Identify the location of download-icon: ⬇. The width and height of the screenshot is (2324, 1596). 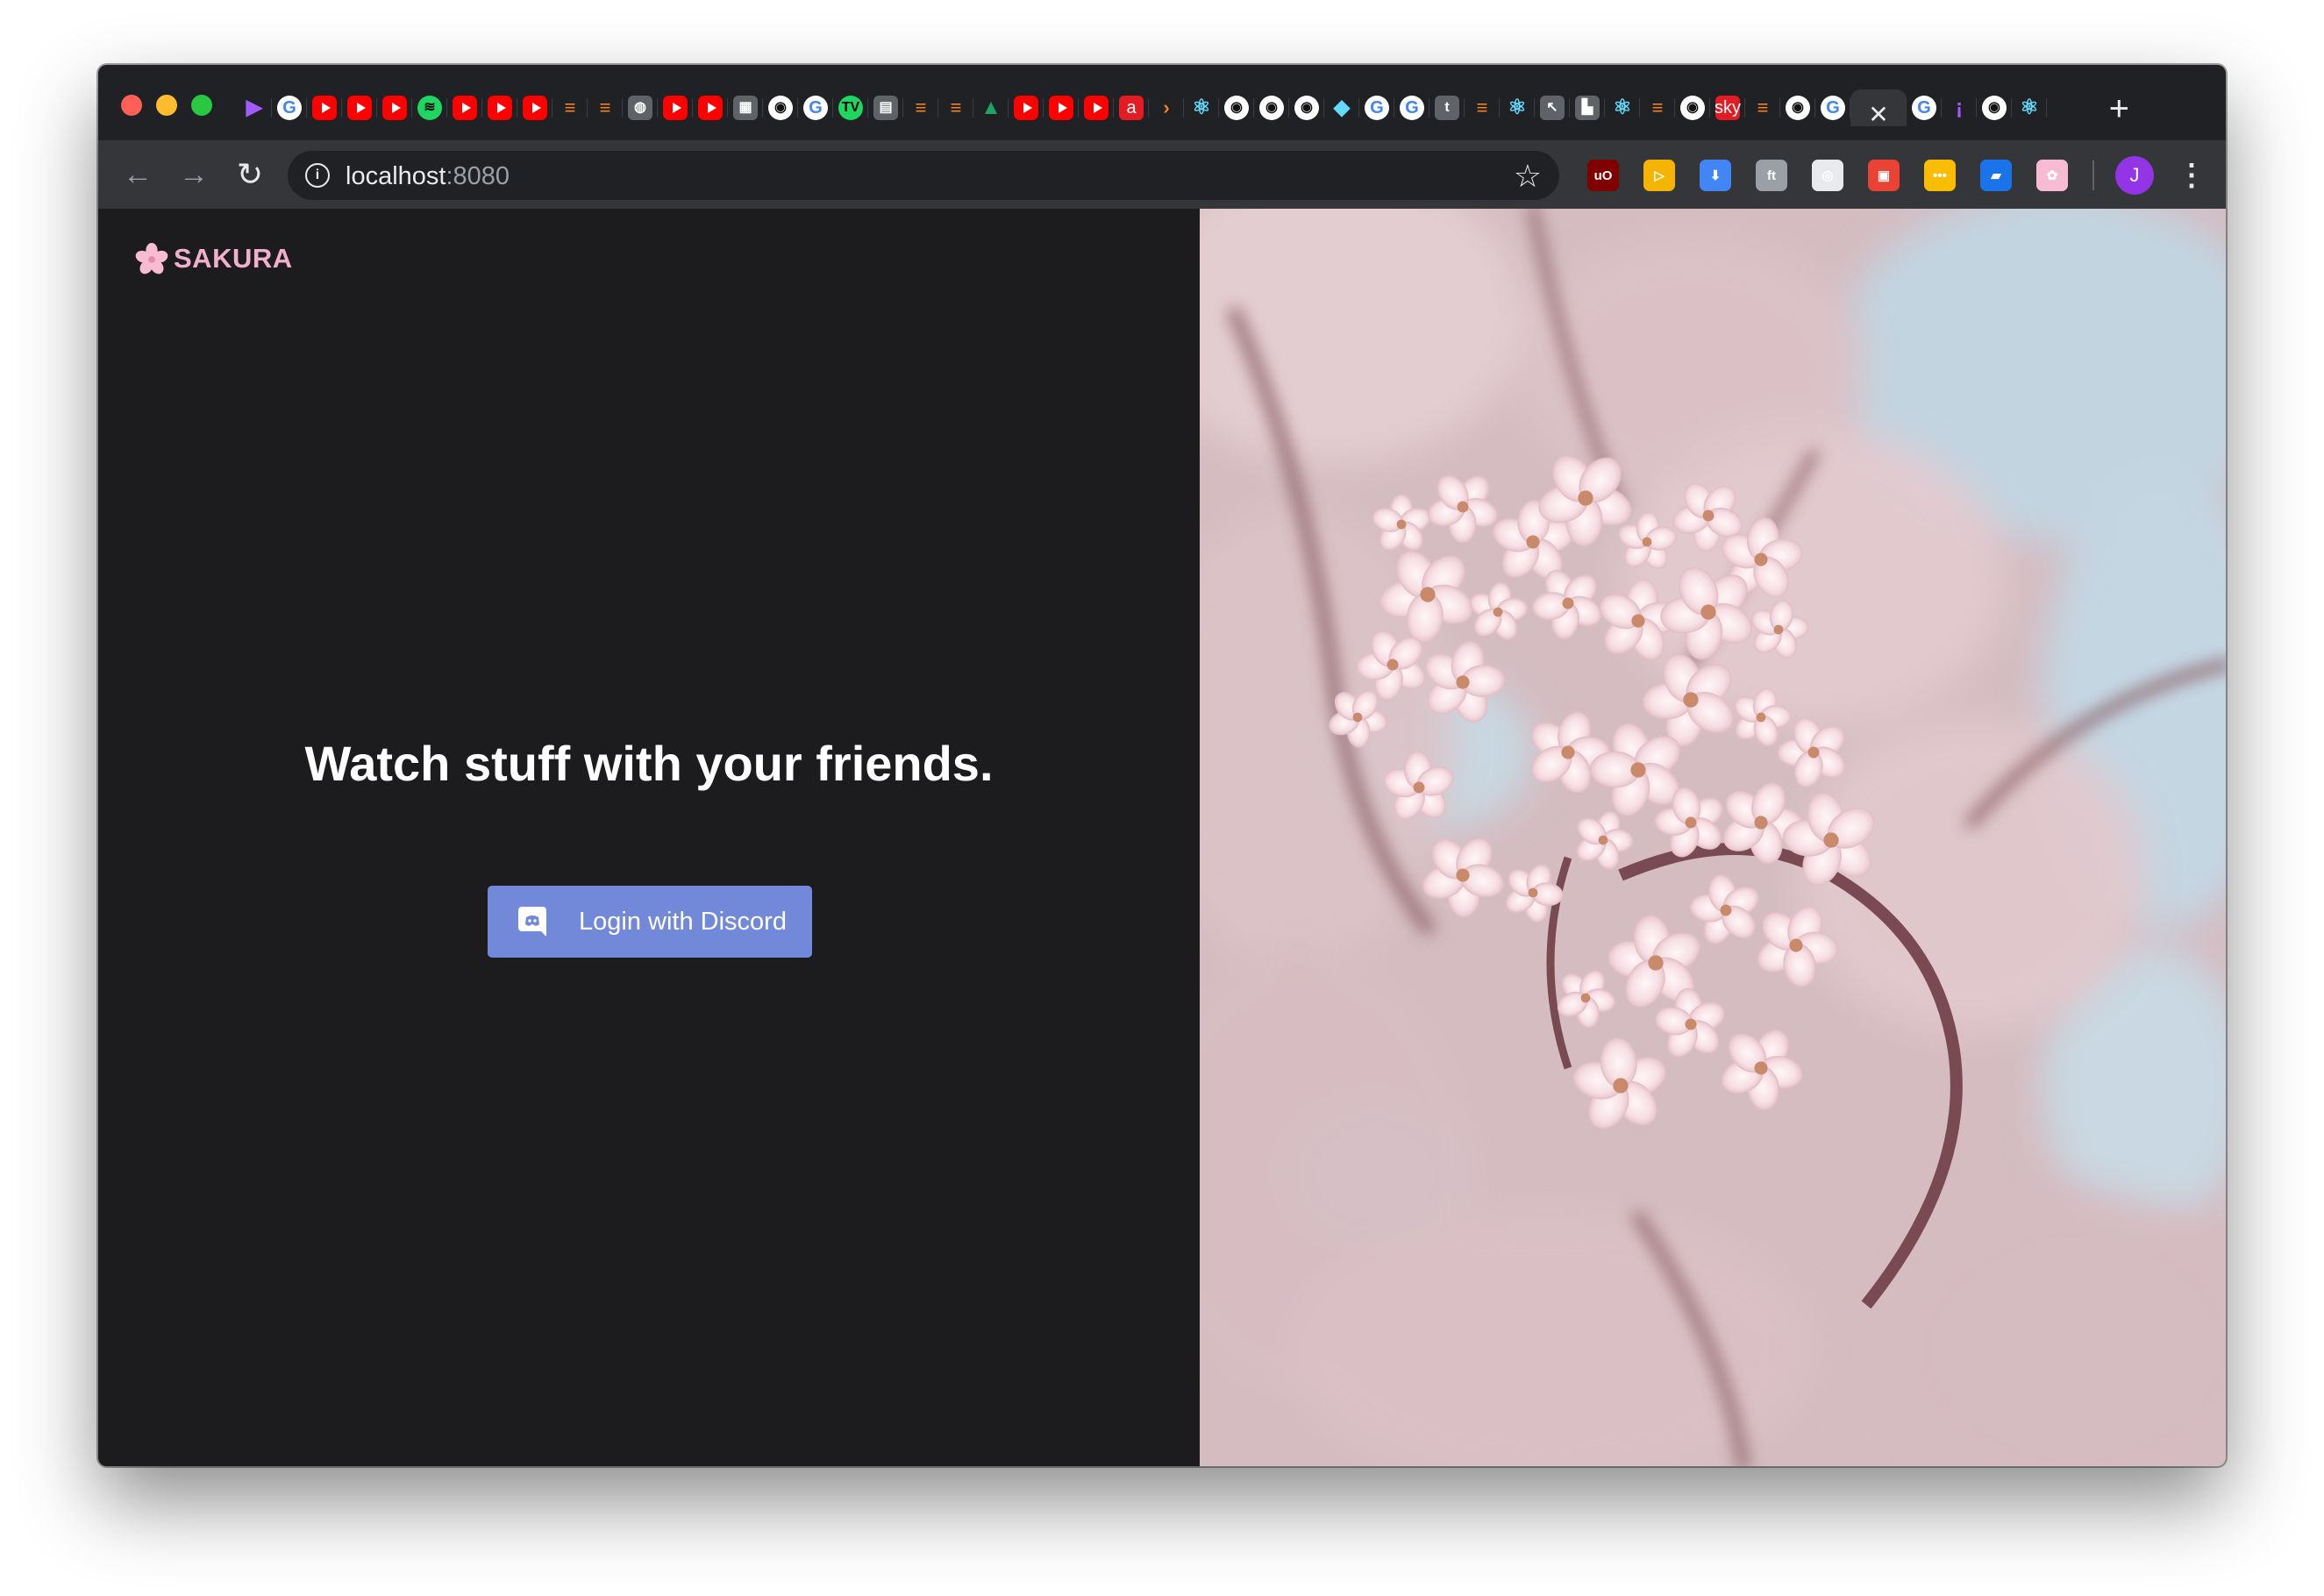
(1715, 175).